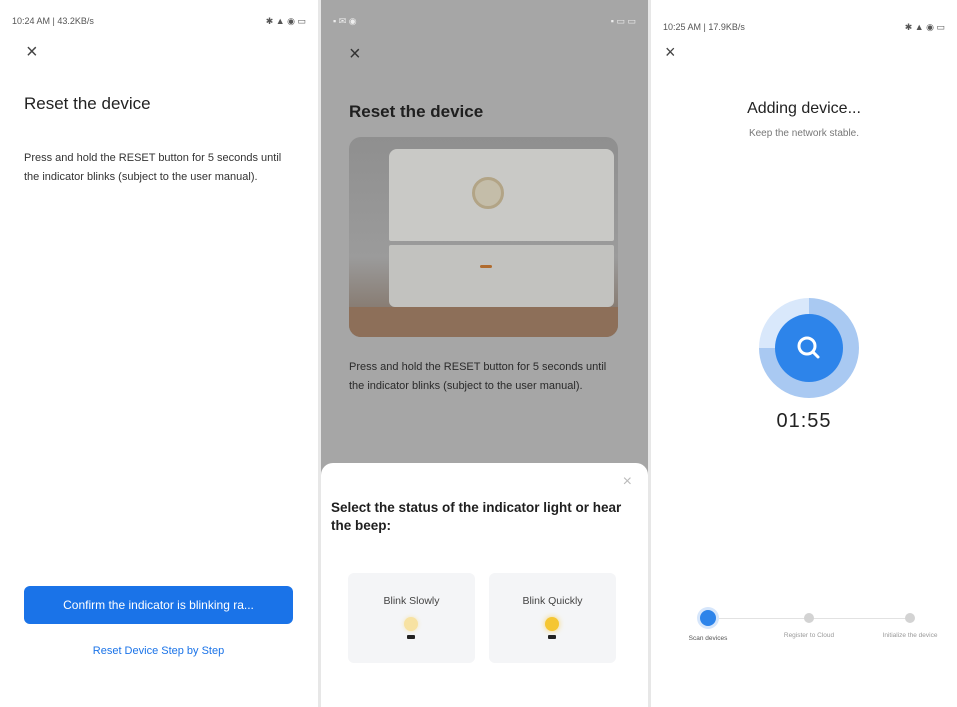 This screenshot has height=707, width=957. What do you see at coordinates (158, 651) in the screenshot?
I see `reset-step-by-step-link: Reset Device Step by Step` at bounding box center [158, 651].